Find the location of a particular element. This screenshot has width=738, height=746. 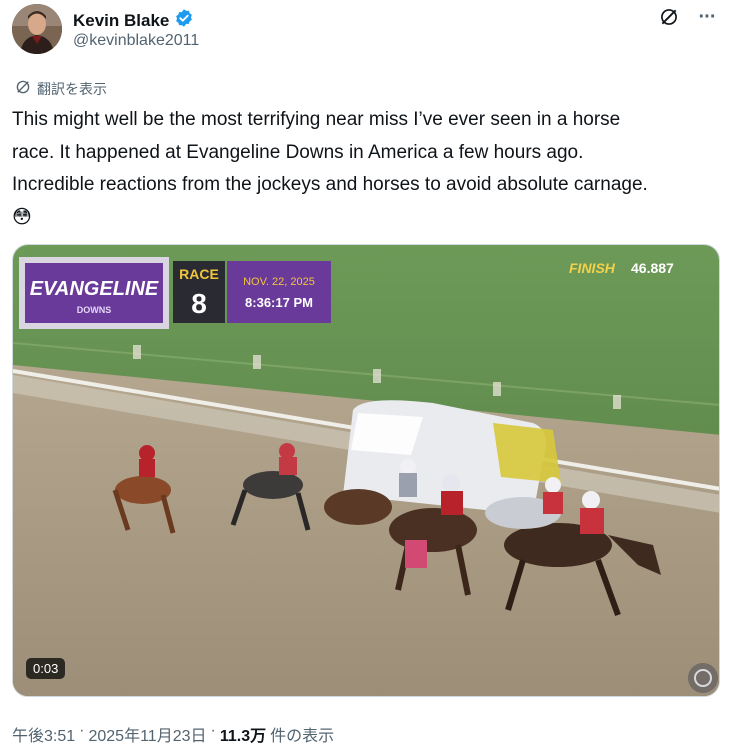

finish-label: FINISH is located at coordinates (592, 268).